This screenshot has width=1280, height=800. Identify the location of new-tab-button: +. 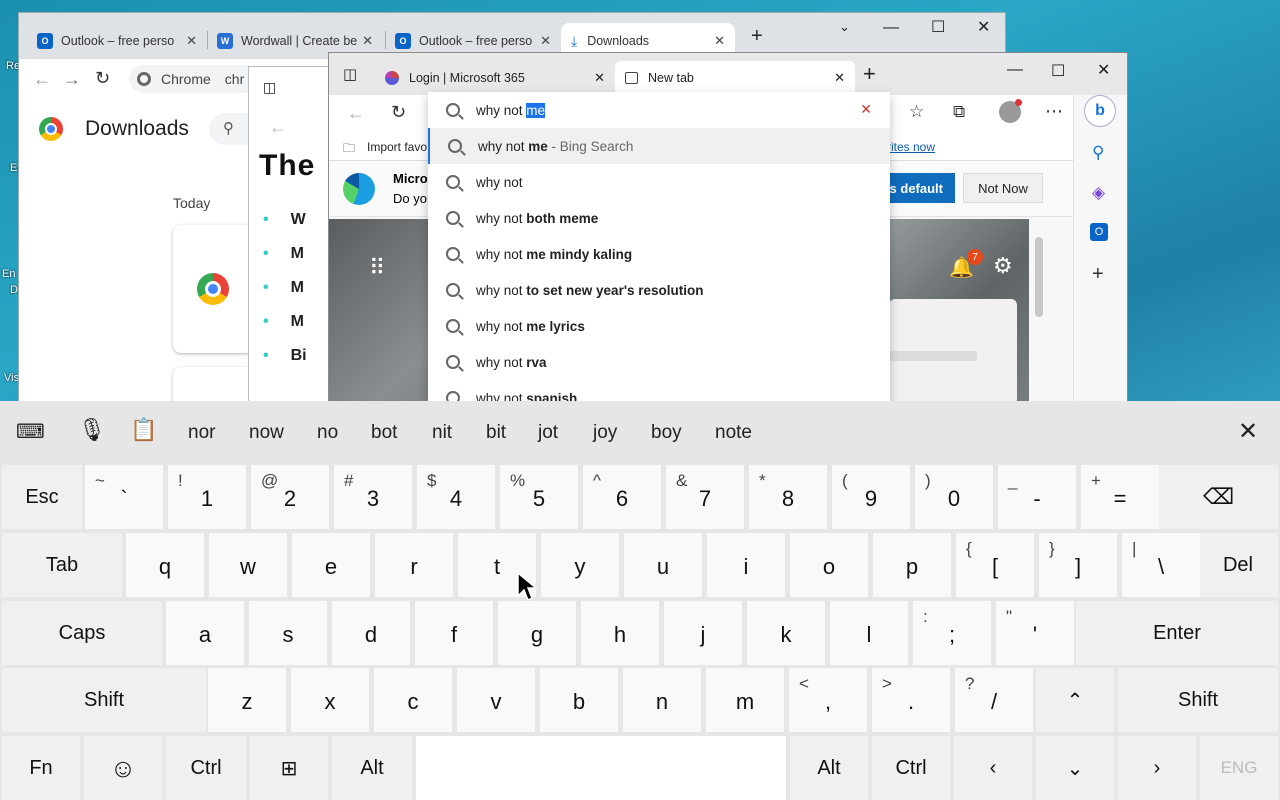
(757, 36).